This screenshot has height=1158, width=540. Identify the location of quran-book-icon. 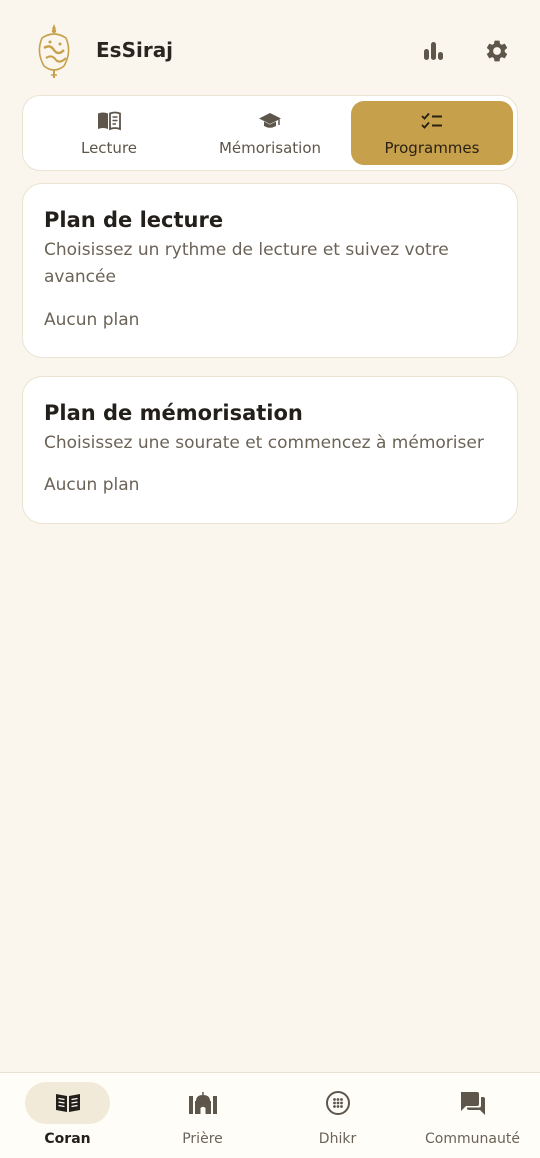
(67, 1103).